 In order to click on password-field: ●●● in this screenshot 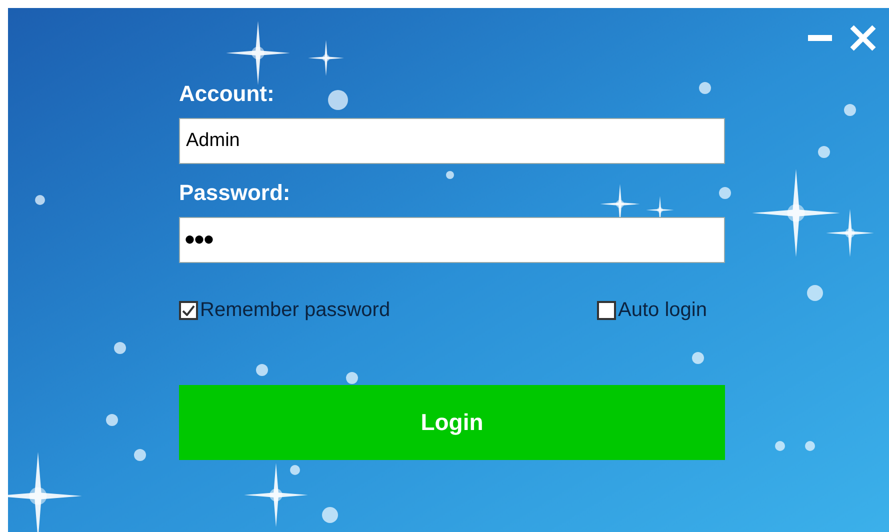, I will do `click(452, 240)`.